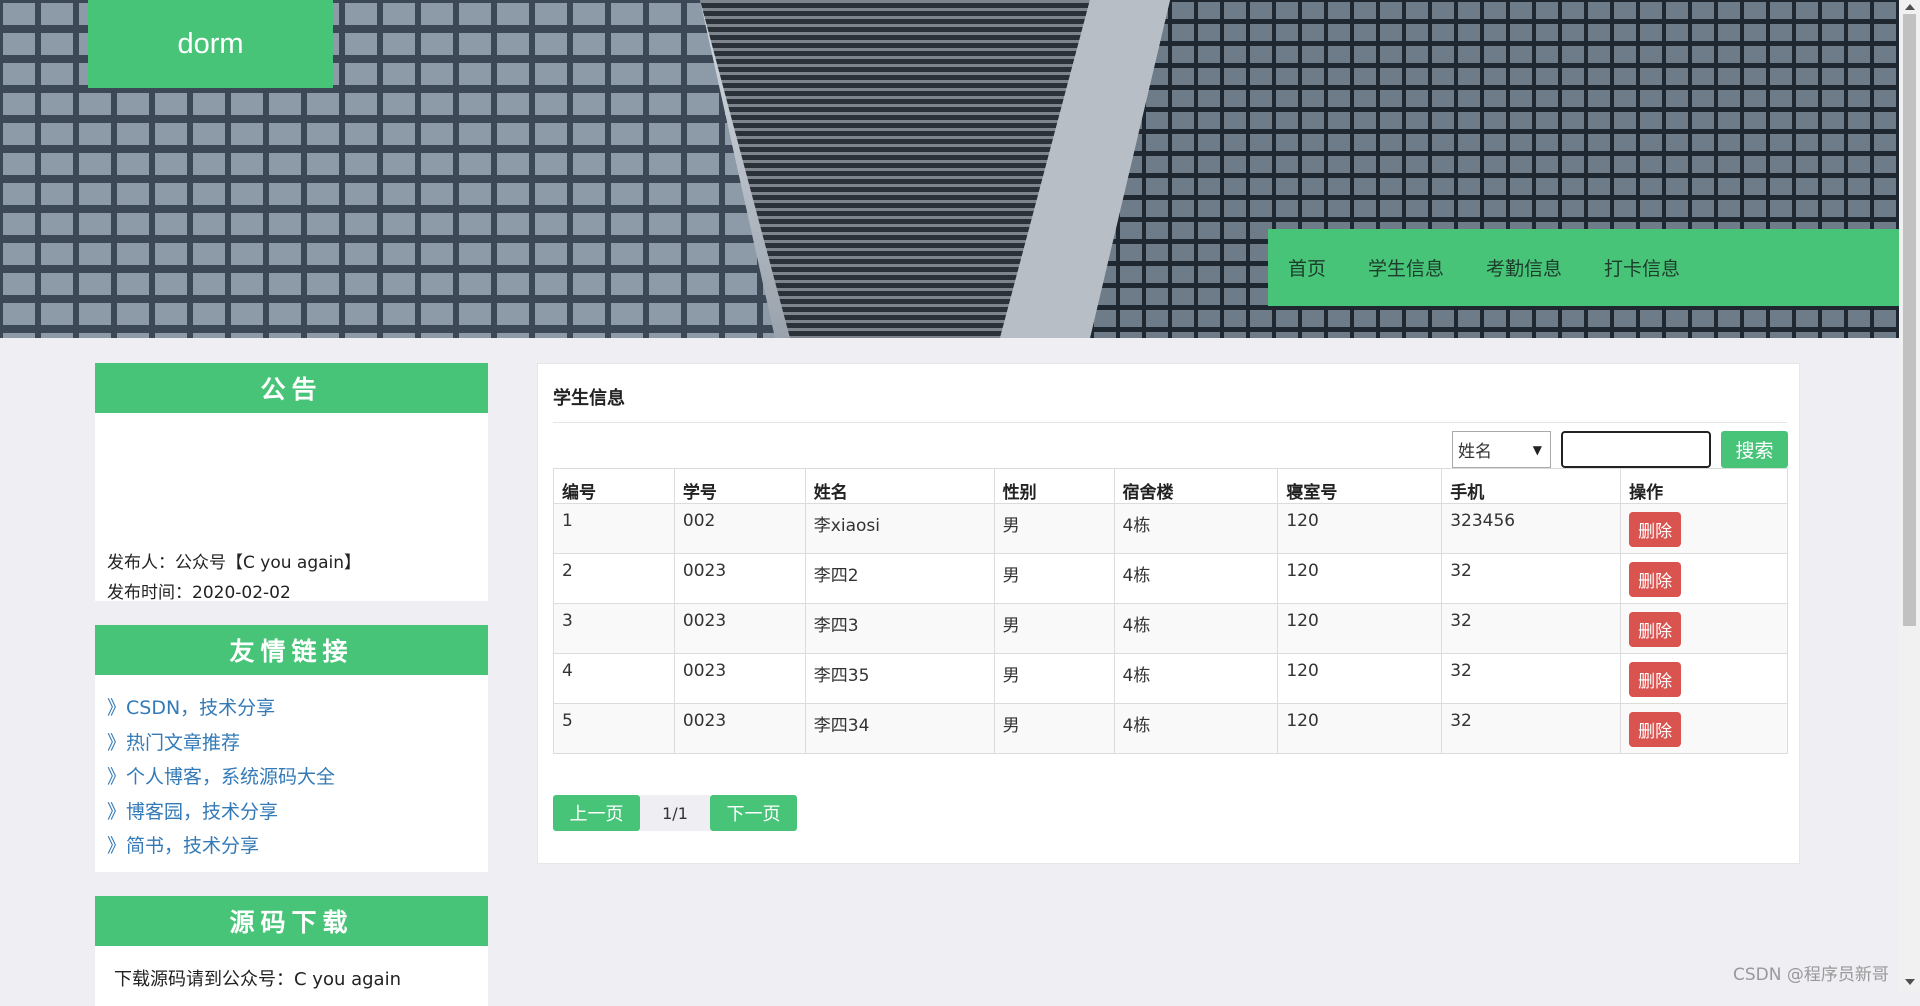 The width and height of the screenshot is (1920, 1006). What do you see at coordinates (1583, 267) in the screenshot?
I see `main-nav: 首页 学生信息 考勤信息 打卡信息` at bounding box center [1583, 267].